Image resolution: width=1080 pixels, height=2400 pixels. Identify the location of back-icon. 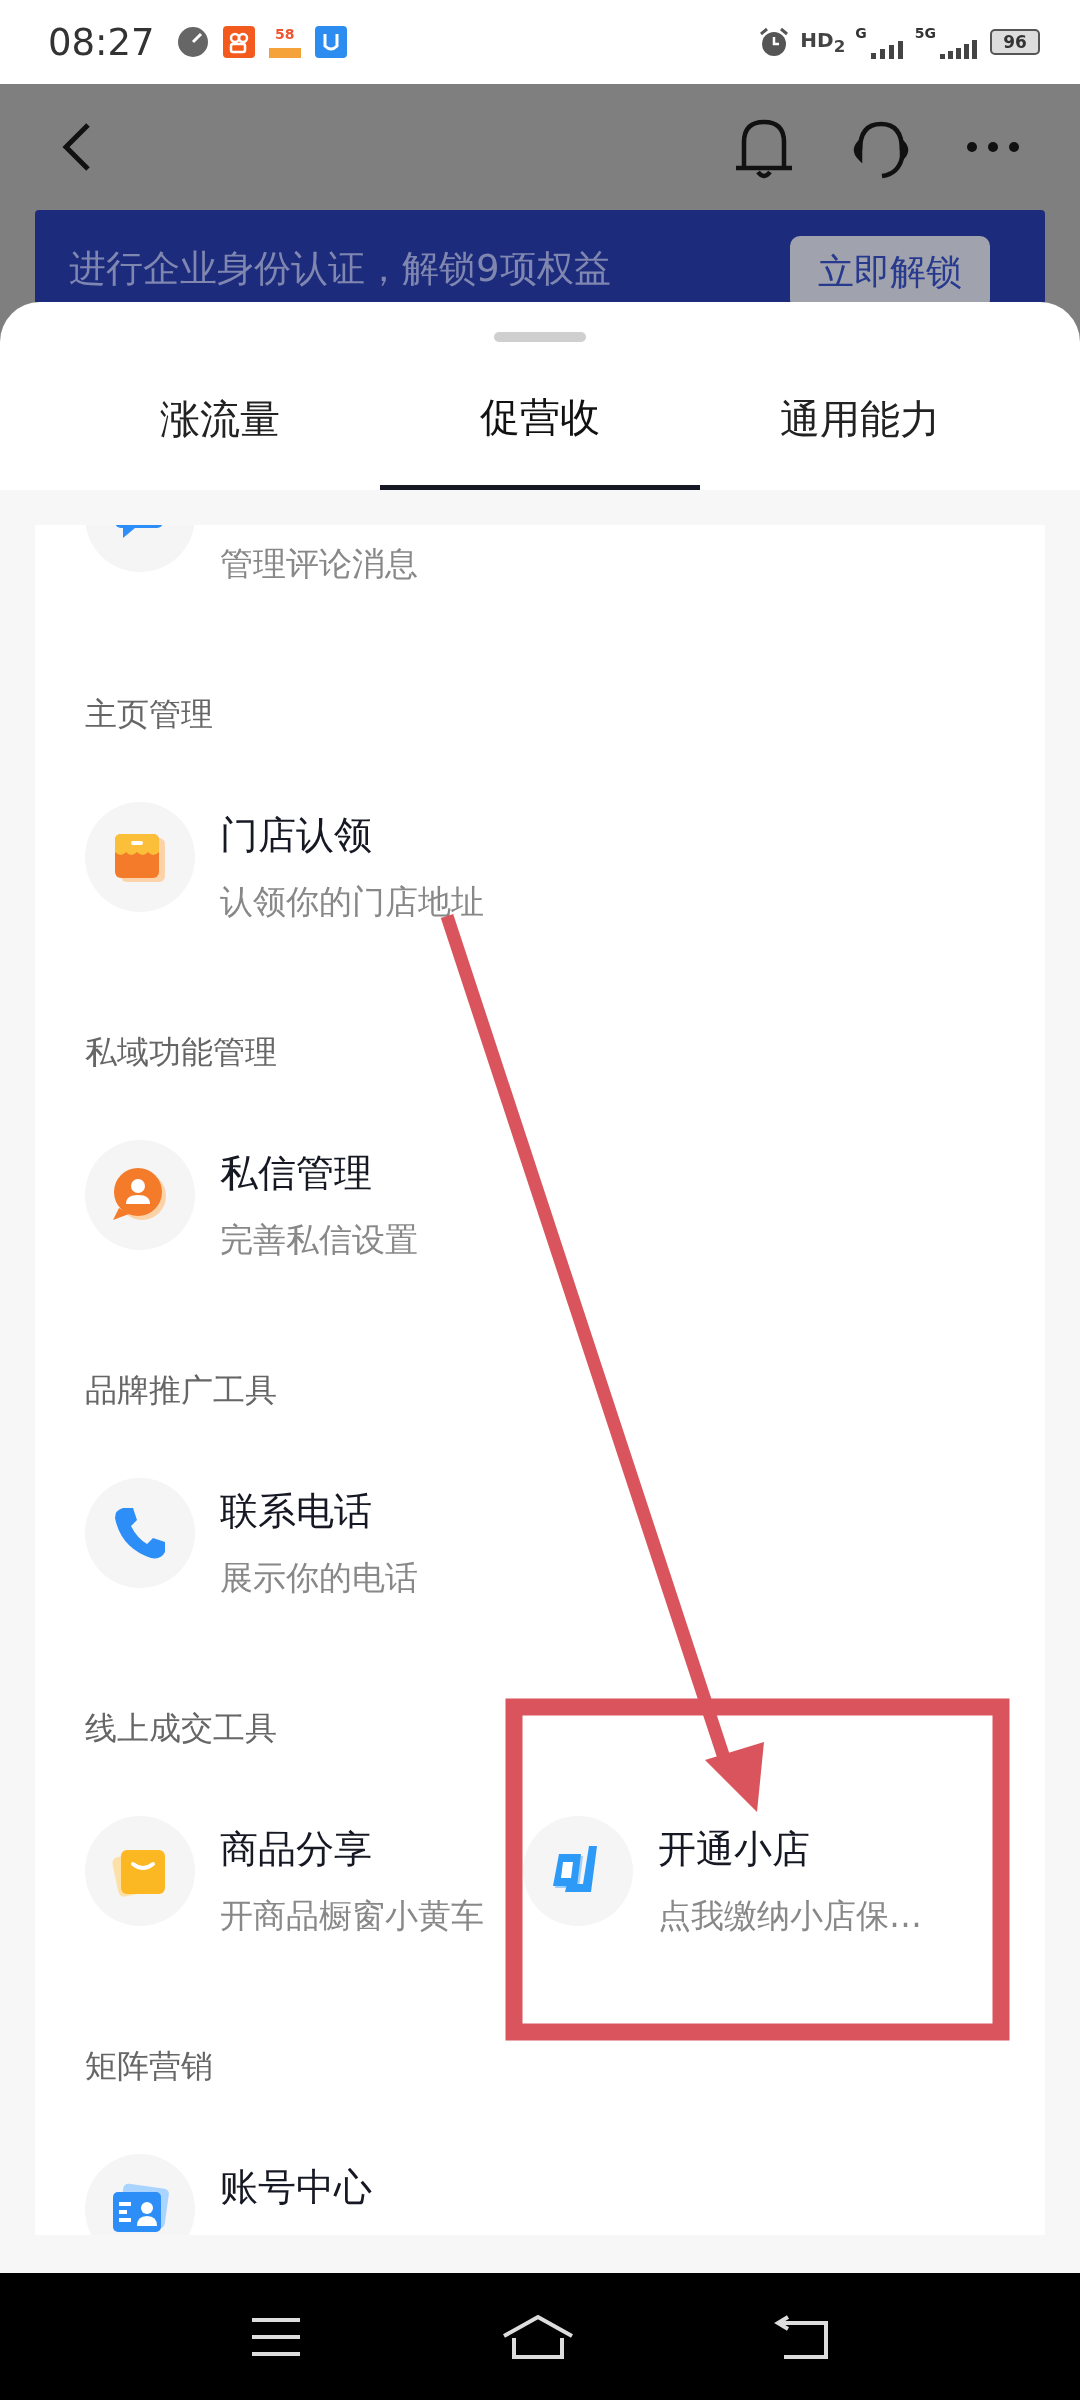
(802, 2336).